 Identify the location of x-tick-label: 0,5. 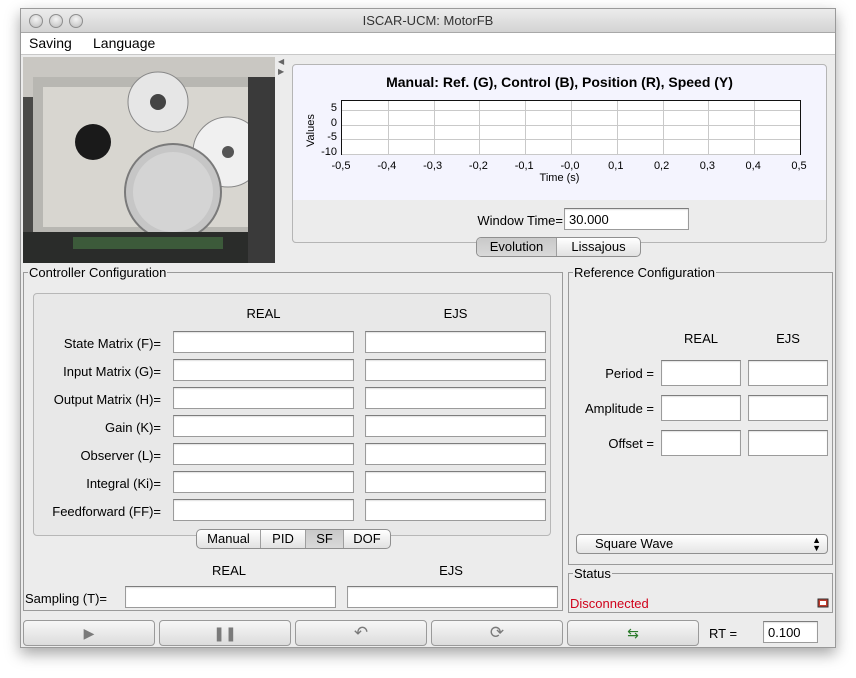
(799, 166).